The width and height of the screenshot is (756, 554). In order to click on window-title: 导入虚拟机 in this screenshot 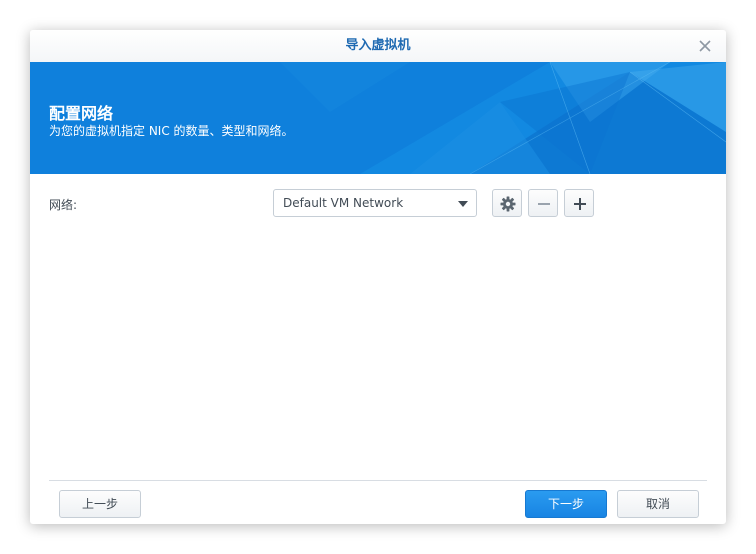, I will do `click(378, 45)`.